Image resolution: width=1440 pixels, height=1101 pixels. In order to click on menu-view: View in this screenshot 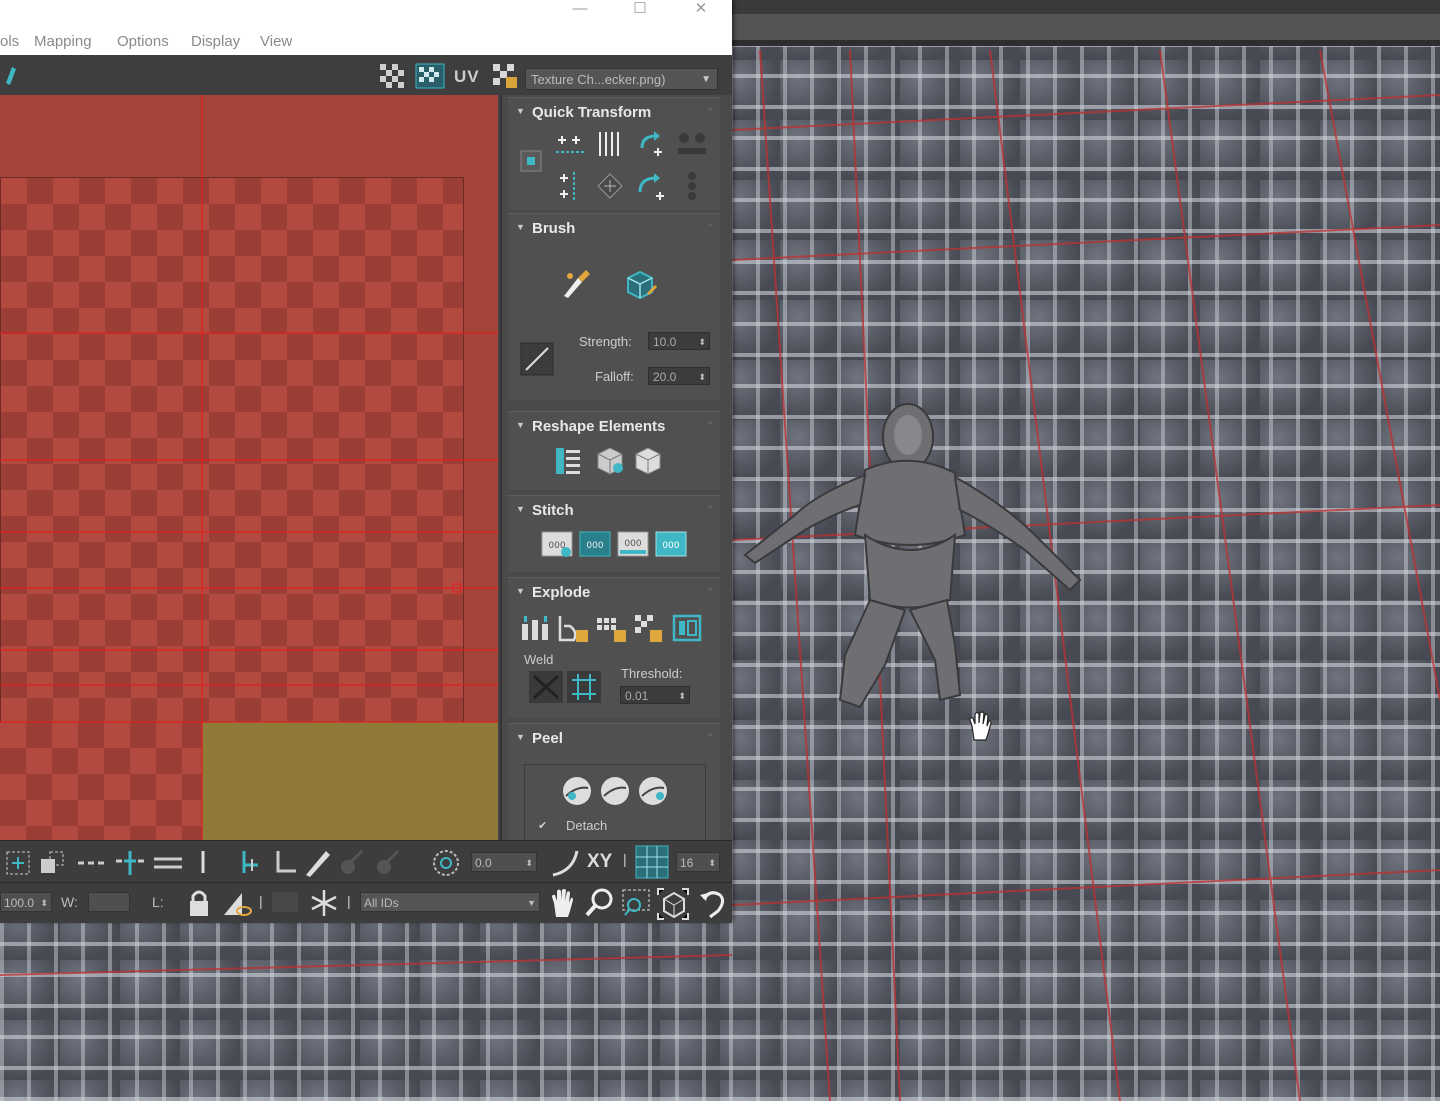, I will do `click(276, 41)`.